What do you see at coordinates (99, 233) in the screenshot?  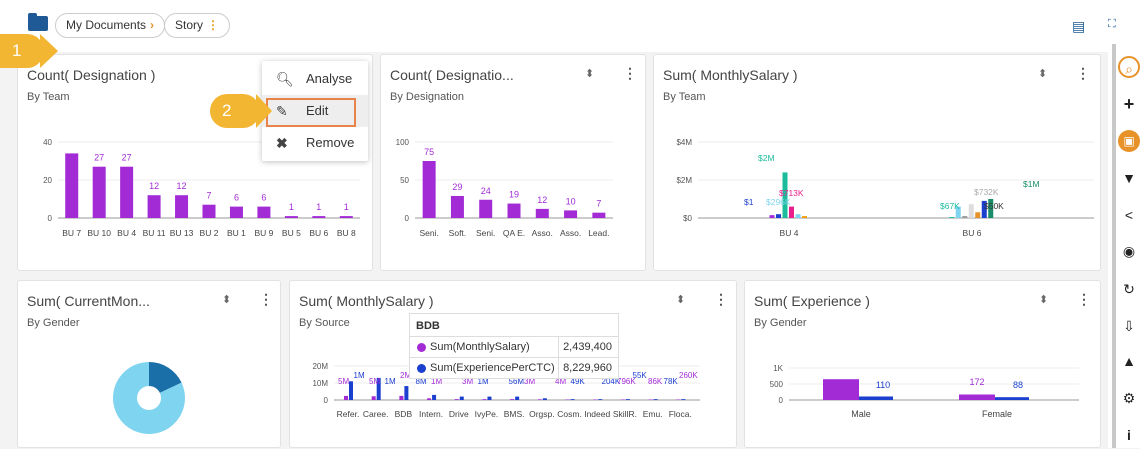 I see `x-tick-label: BU 10` at bounding box center [99, 233].